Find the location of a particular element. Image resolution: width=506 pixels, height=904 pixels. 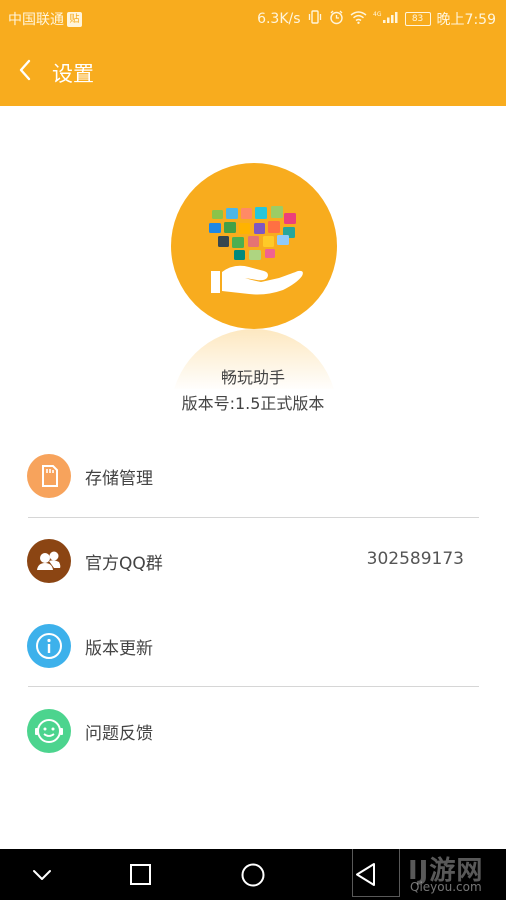

cell-signal-icon: 4G is located at coordinates (386, 19).